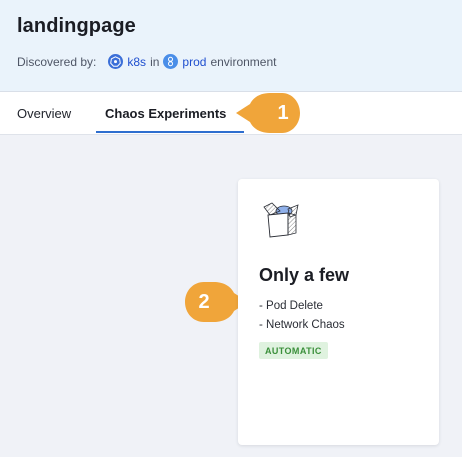 The height and width of the screenshot is (457, 462). Describe the element at coordinates (302, 316) in the screenshot. I see `fault-list: - Pod Delete - Network Chaos` at that location.